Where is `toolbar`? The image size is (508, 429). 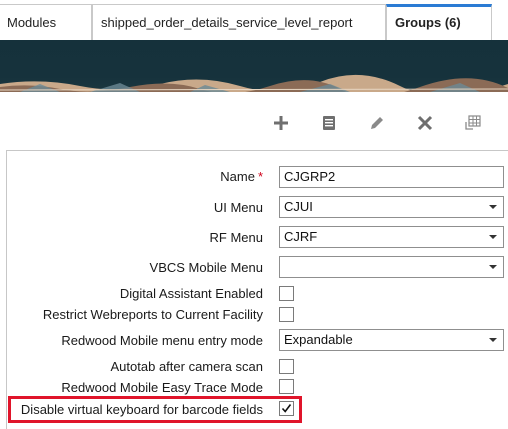
toolbar is located at coordinates (254, 122).